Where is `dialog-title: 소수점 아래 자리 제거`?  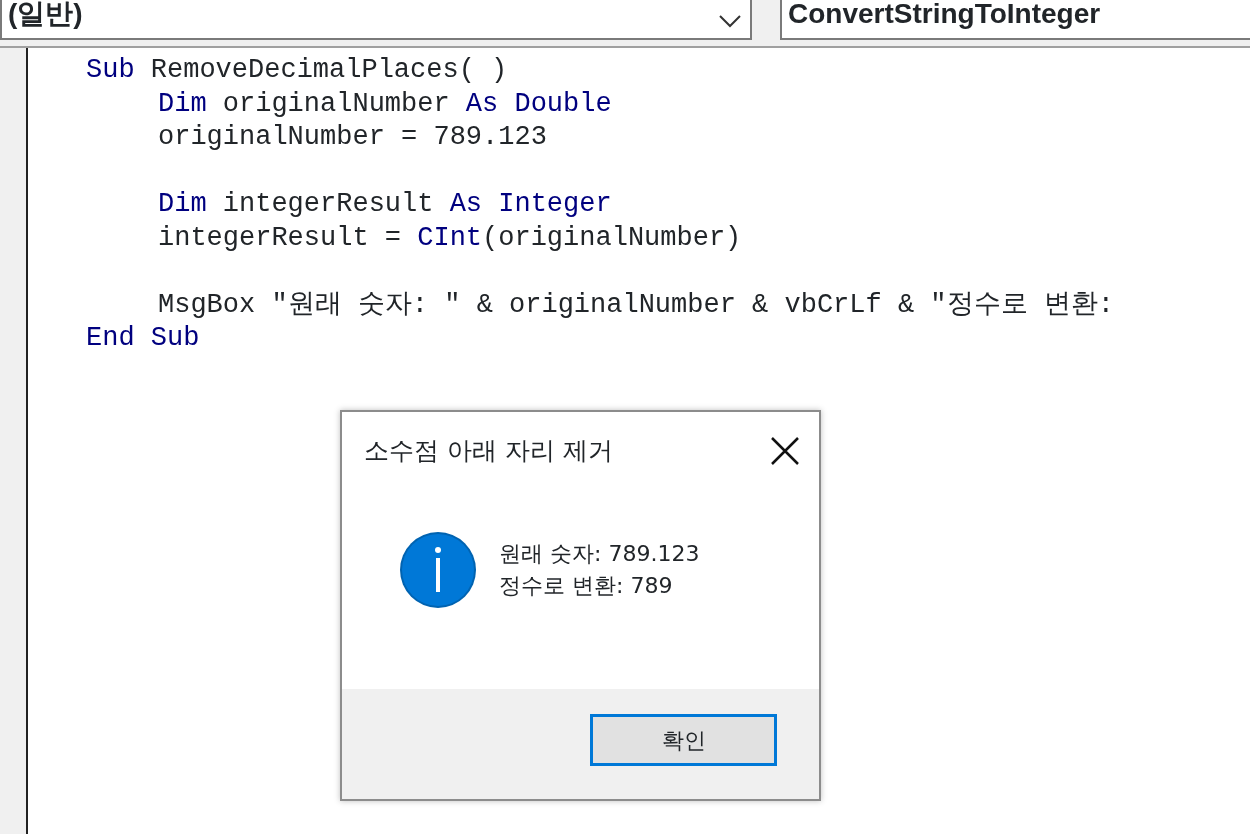 dialog-title: 소수점 아래 자리 제거 is located at coordinates (488, 451).